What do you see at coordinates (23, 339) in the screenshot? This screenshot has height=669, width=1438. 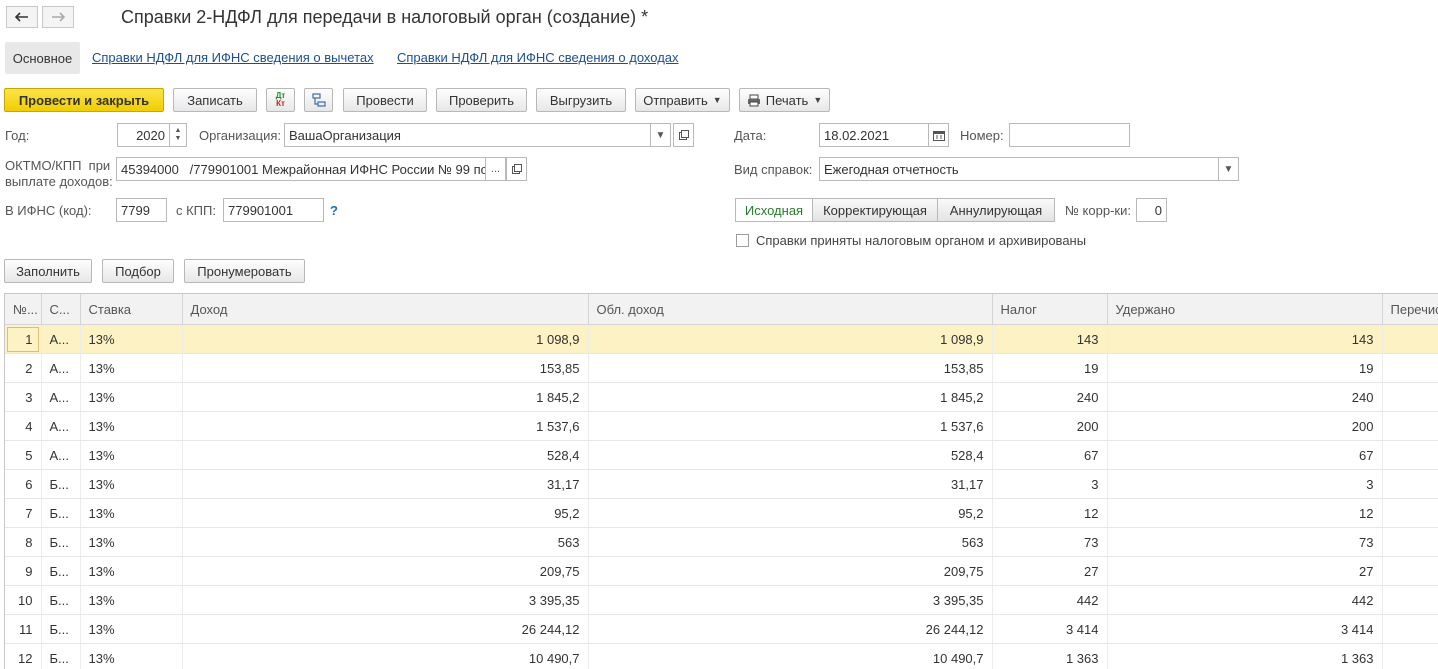 I see `table-cell: 1` at bounding box center [23, 339].